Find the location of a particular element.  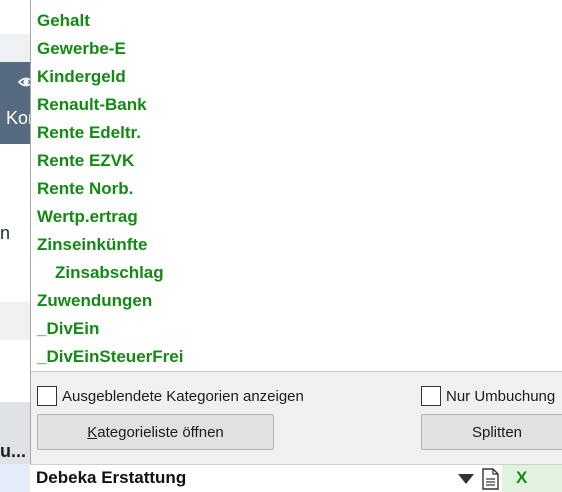

document-icon is located at coordinates (490, 479).